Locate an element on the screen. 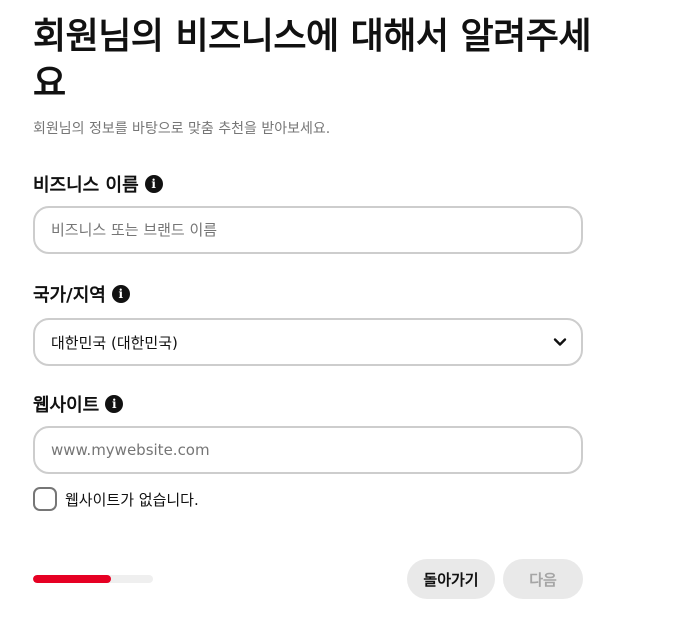 Image resolution: width=681 pixels, height=624 pixels. website-label: 웹사이트 i is located at coordinates (78, 404).